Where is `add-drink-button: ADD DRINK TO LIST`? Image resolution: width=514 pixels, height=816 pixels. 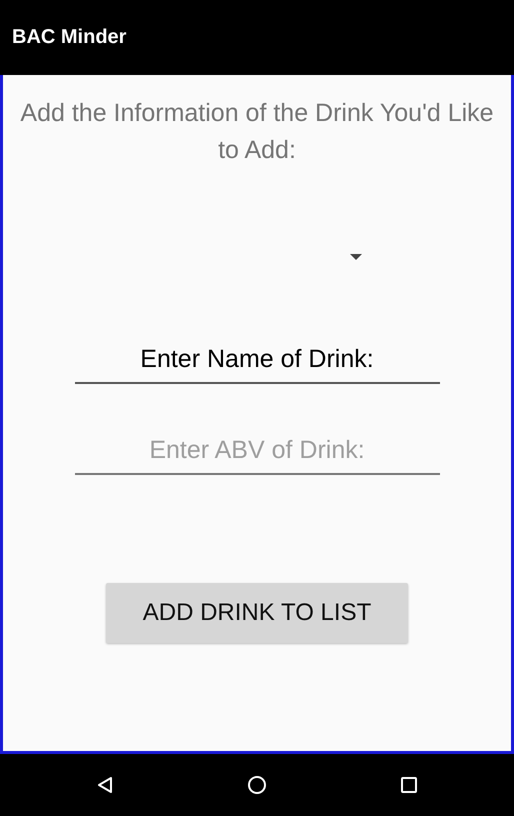 add-drink-button: ADD DRINK TO LIST is located at coordinates (257, 613).